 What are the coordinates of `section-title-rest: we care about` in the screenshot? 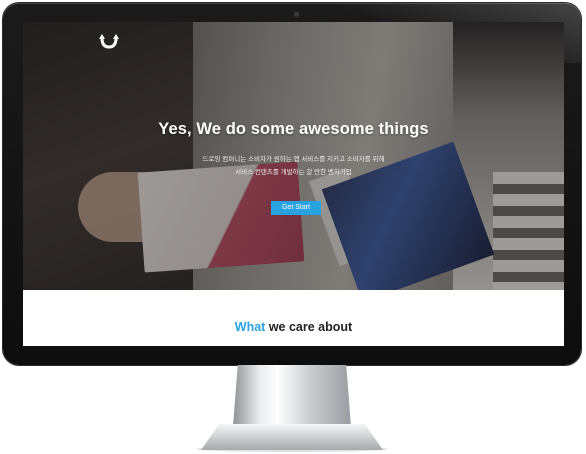 It's located at (309, 327).